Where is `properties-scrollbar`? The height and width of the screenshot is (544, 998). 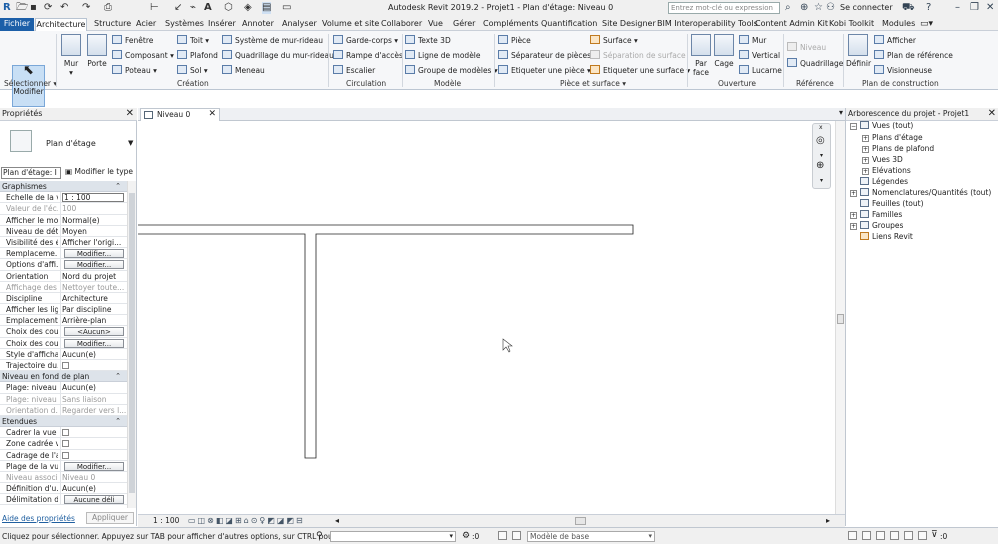 properties-scrollbar is located at coordinates (131, 344).